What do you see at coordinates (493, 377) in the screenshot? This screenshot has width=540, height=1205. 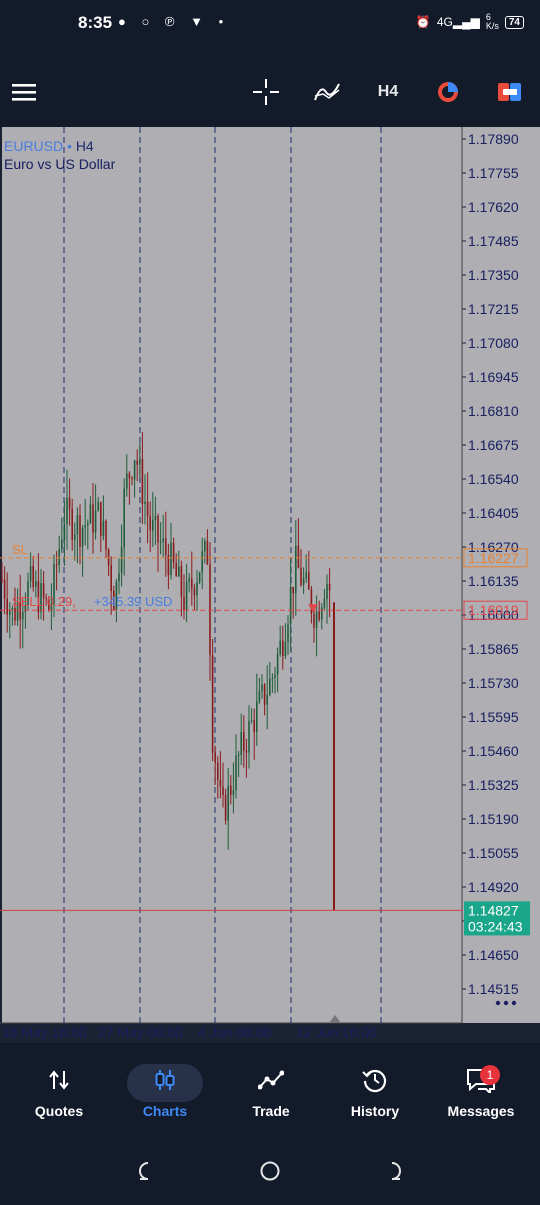 I see `y-tick-label: 1.16945` at bounding box center [493, 377].